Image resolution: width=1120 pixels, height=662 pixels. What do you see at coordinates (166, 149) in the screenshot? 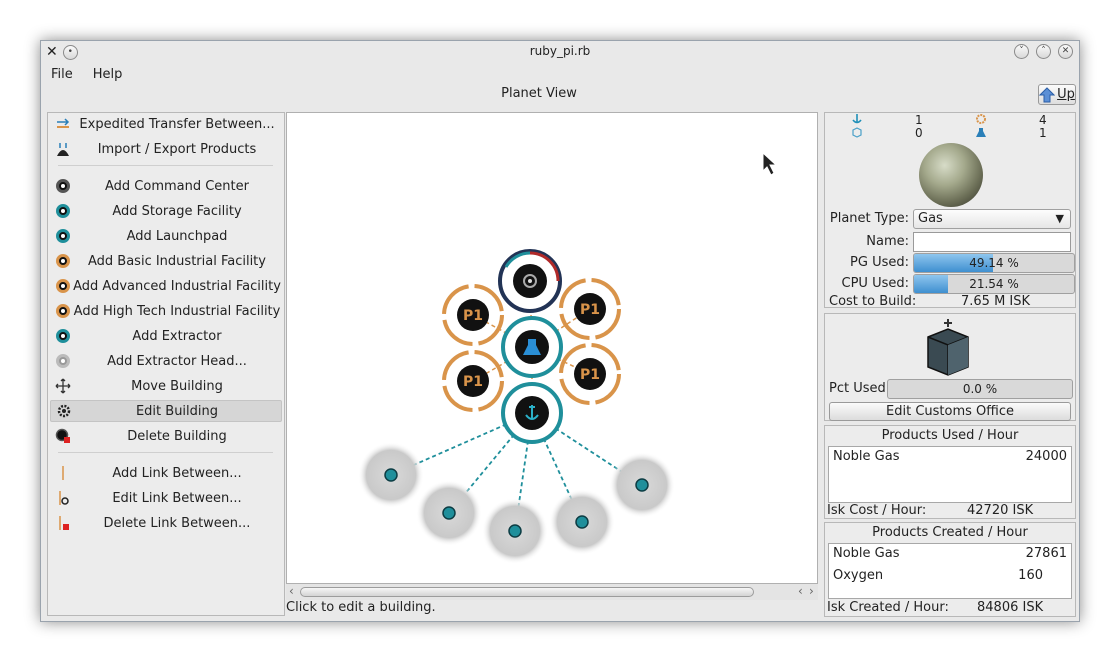
I see `action-import-export: Import / Export Products` at bounding box center [166, 149].